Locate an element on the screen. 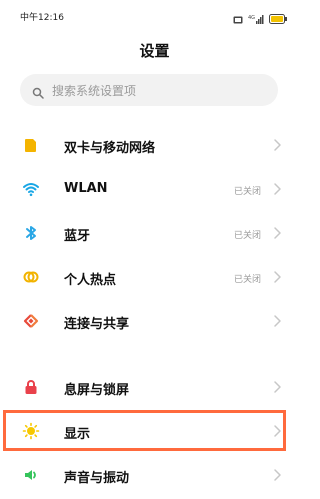 The height and width of the screenshot is (499, 320). battery-icon is located at coordinates (278, 18).